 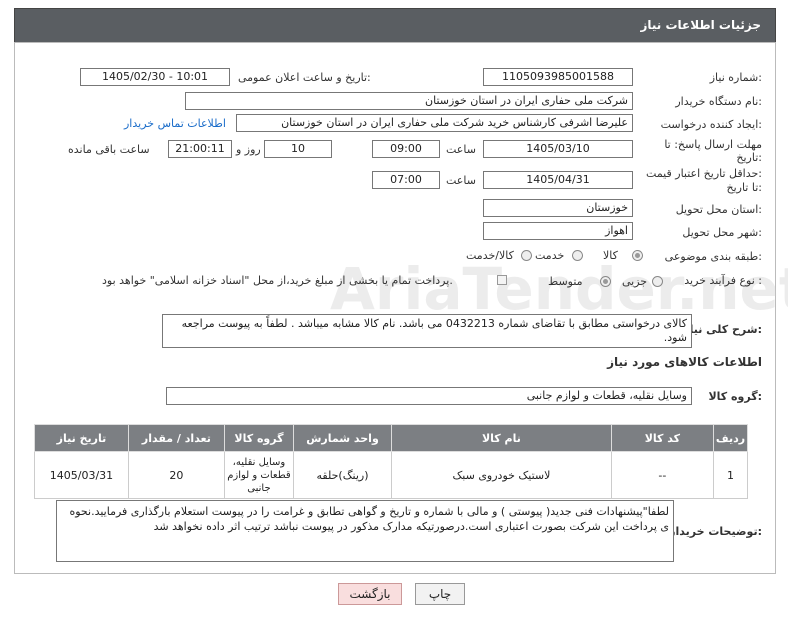 What do you see at coordinates (248, 149) in the screenshot?
I see `days-label: روز و` at bounding box center [248, 149].